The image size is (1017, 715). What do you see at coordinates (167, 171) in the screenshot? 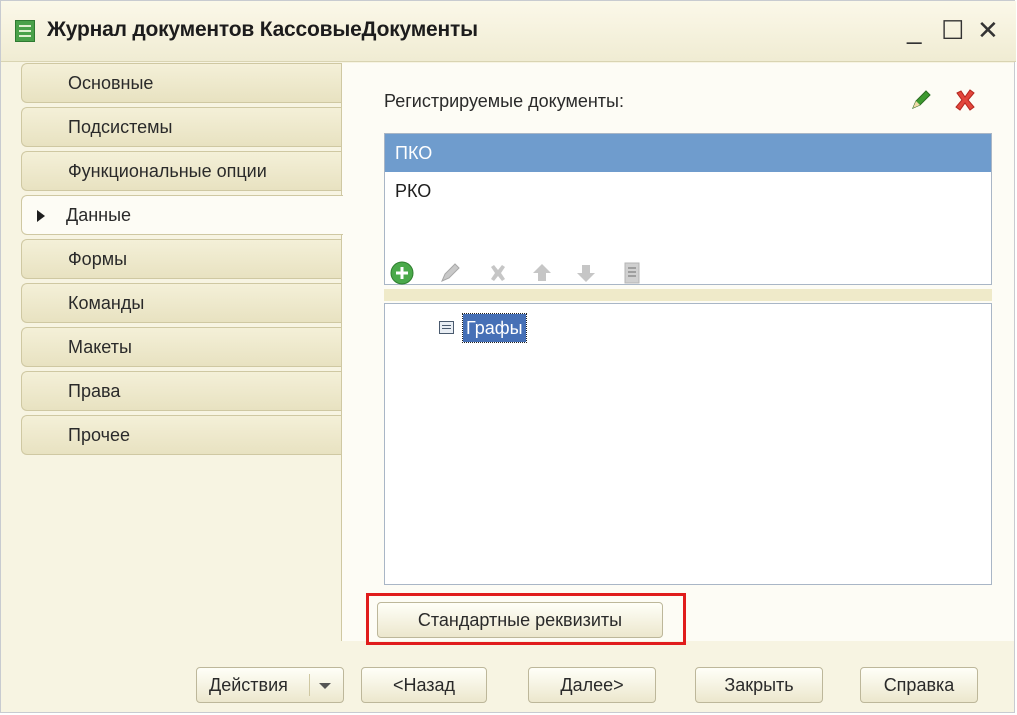
I see `tab-label: Функциональные опции` at bounding box center [167, 171].